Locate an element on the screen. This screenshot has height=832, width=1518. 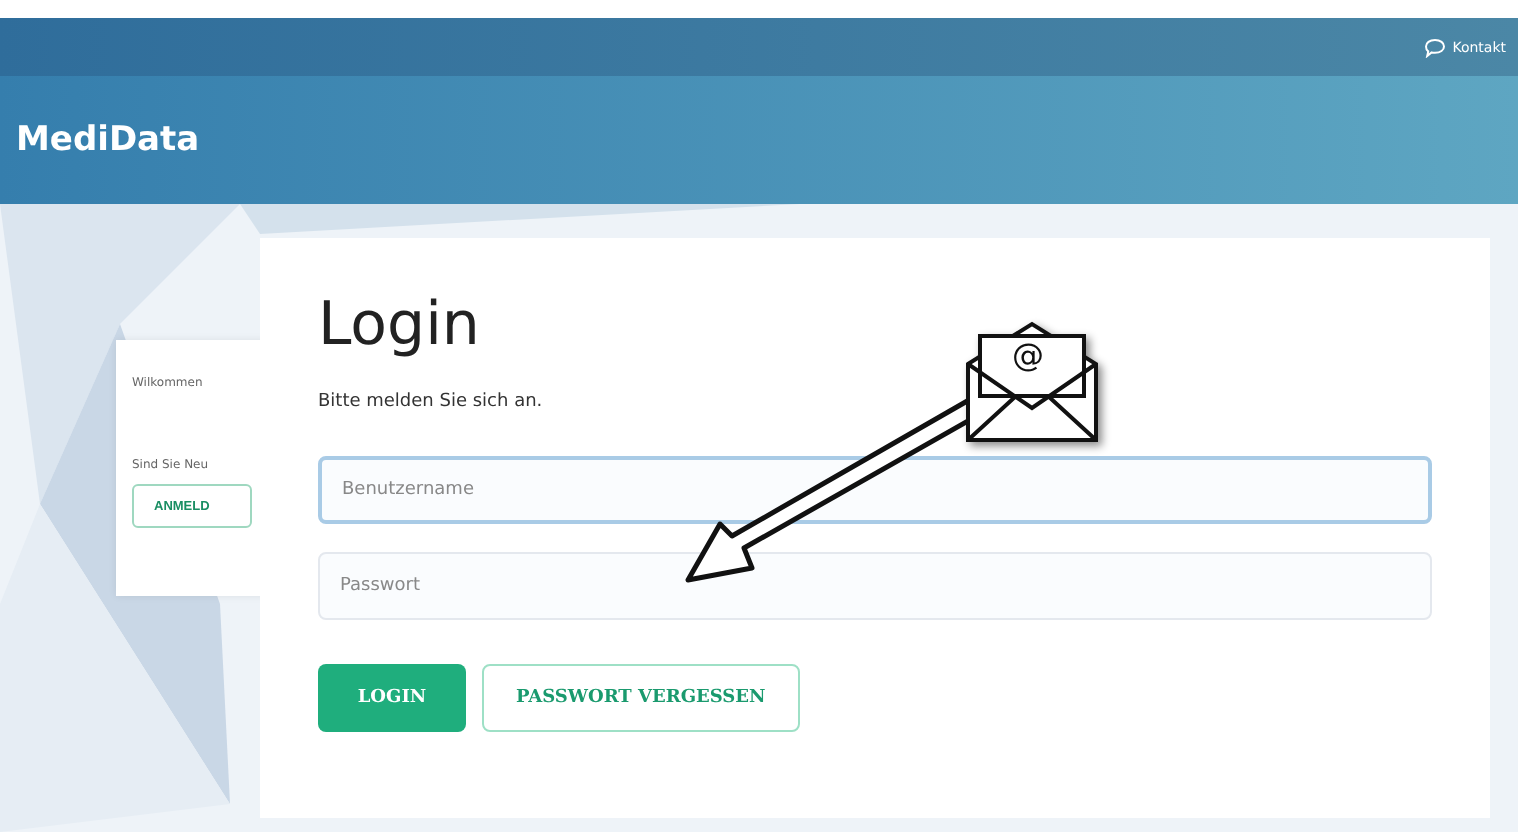
logo: MediData is located at coordinates (108, 140).